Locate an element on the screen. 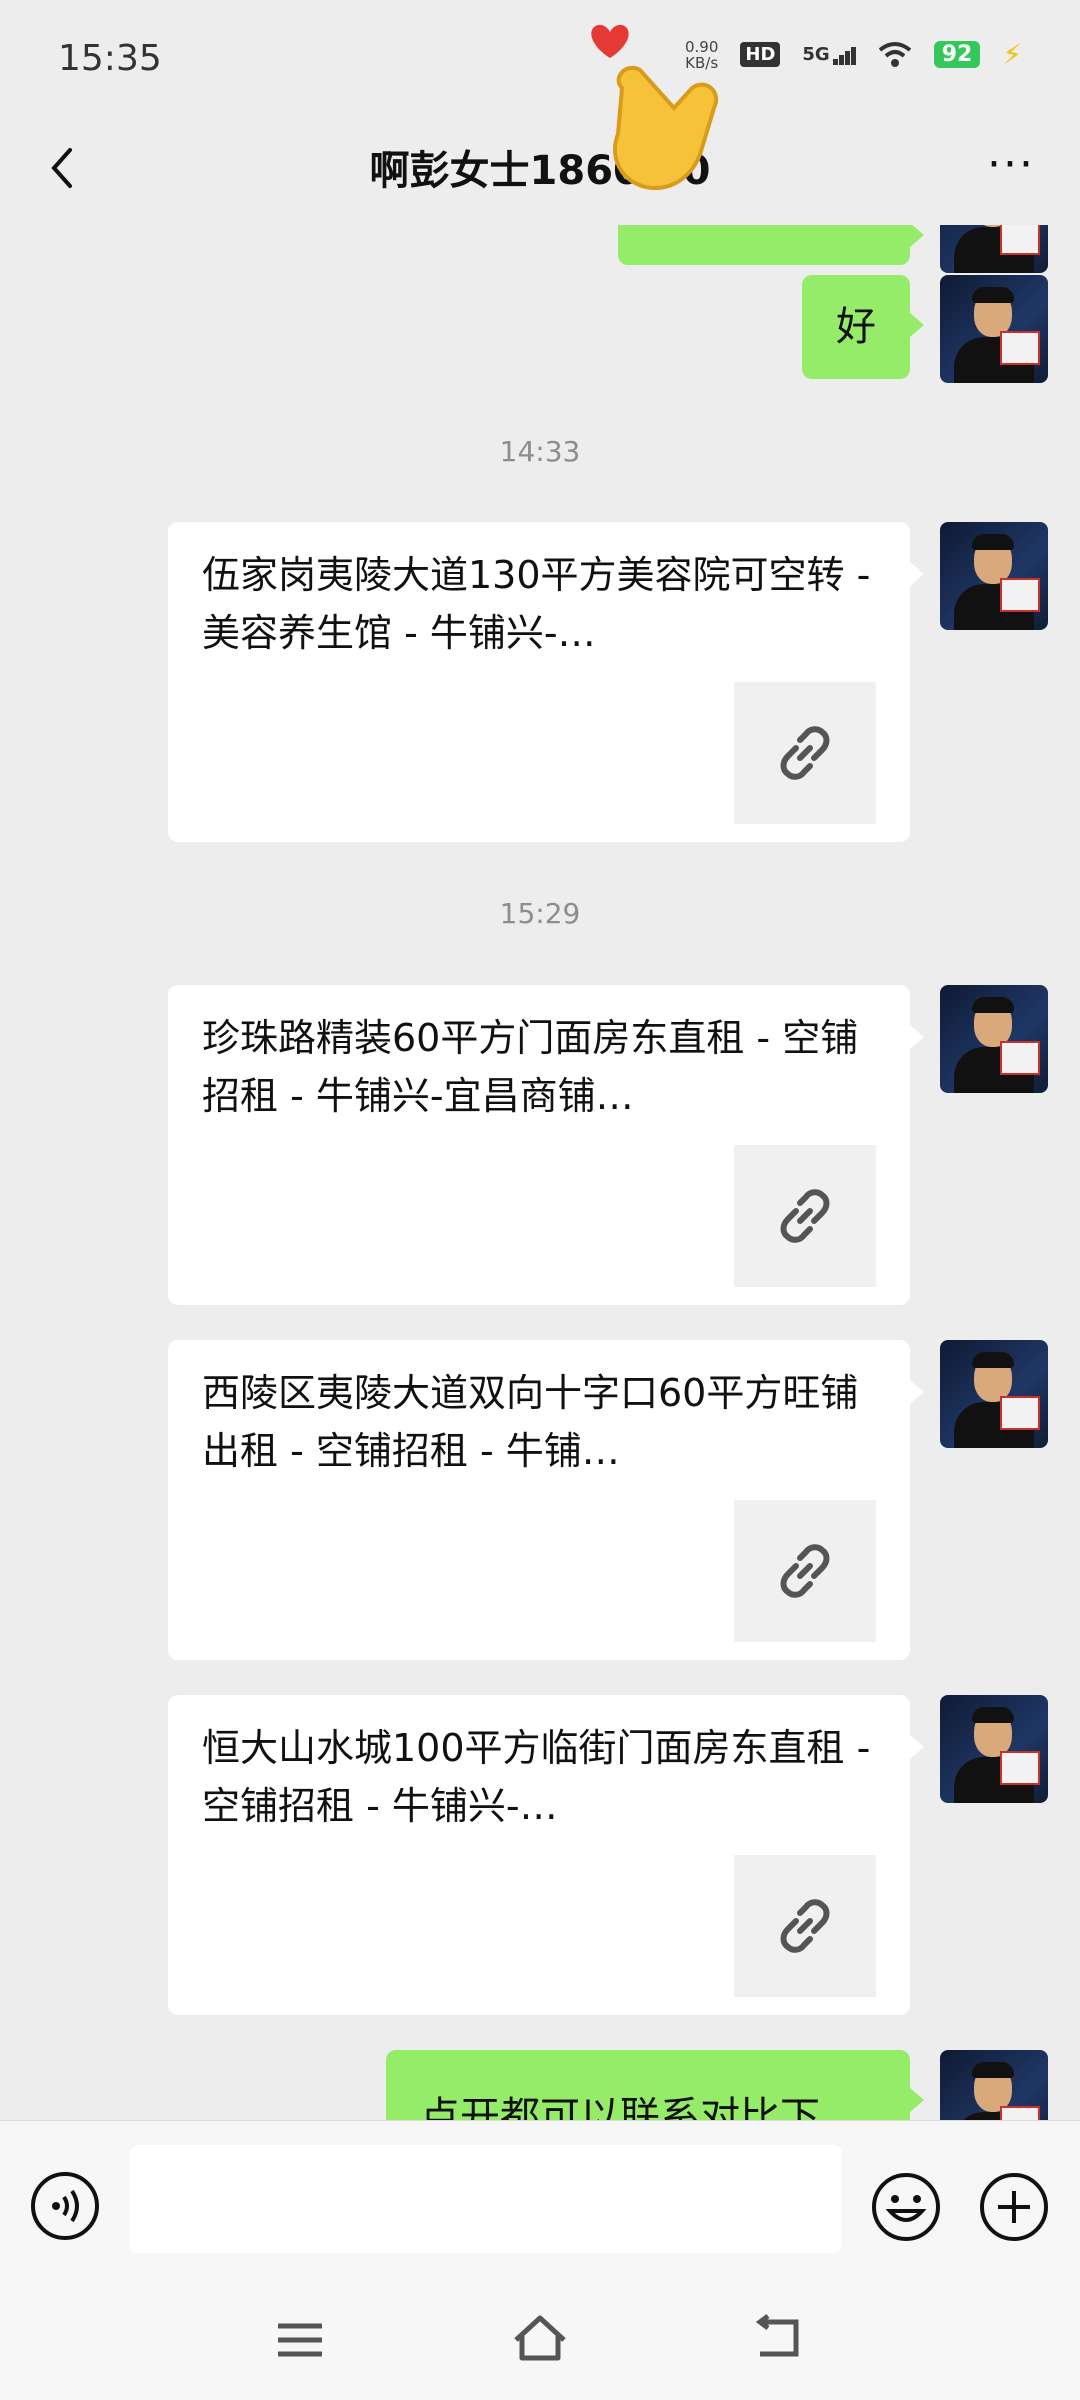 The width and height of the screenshot is (1080, 2400). timestamp: 15:29 is located at coordinates (540, 913).